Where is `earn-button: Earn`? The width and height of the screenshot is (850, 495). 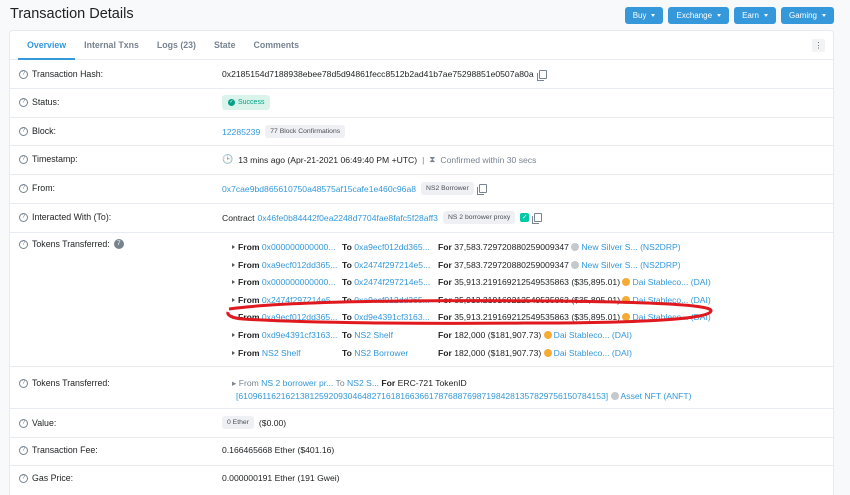 earn-button: Earn is located at coordinates (755, 15).